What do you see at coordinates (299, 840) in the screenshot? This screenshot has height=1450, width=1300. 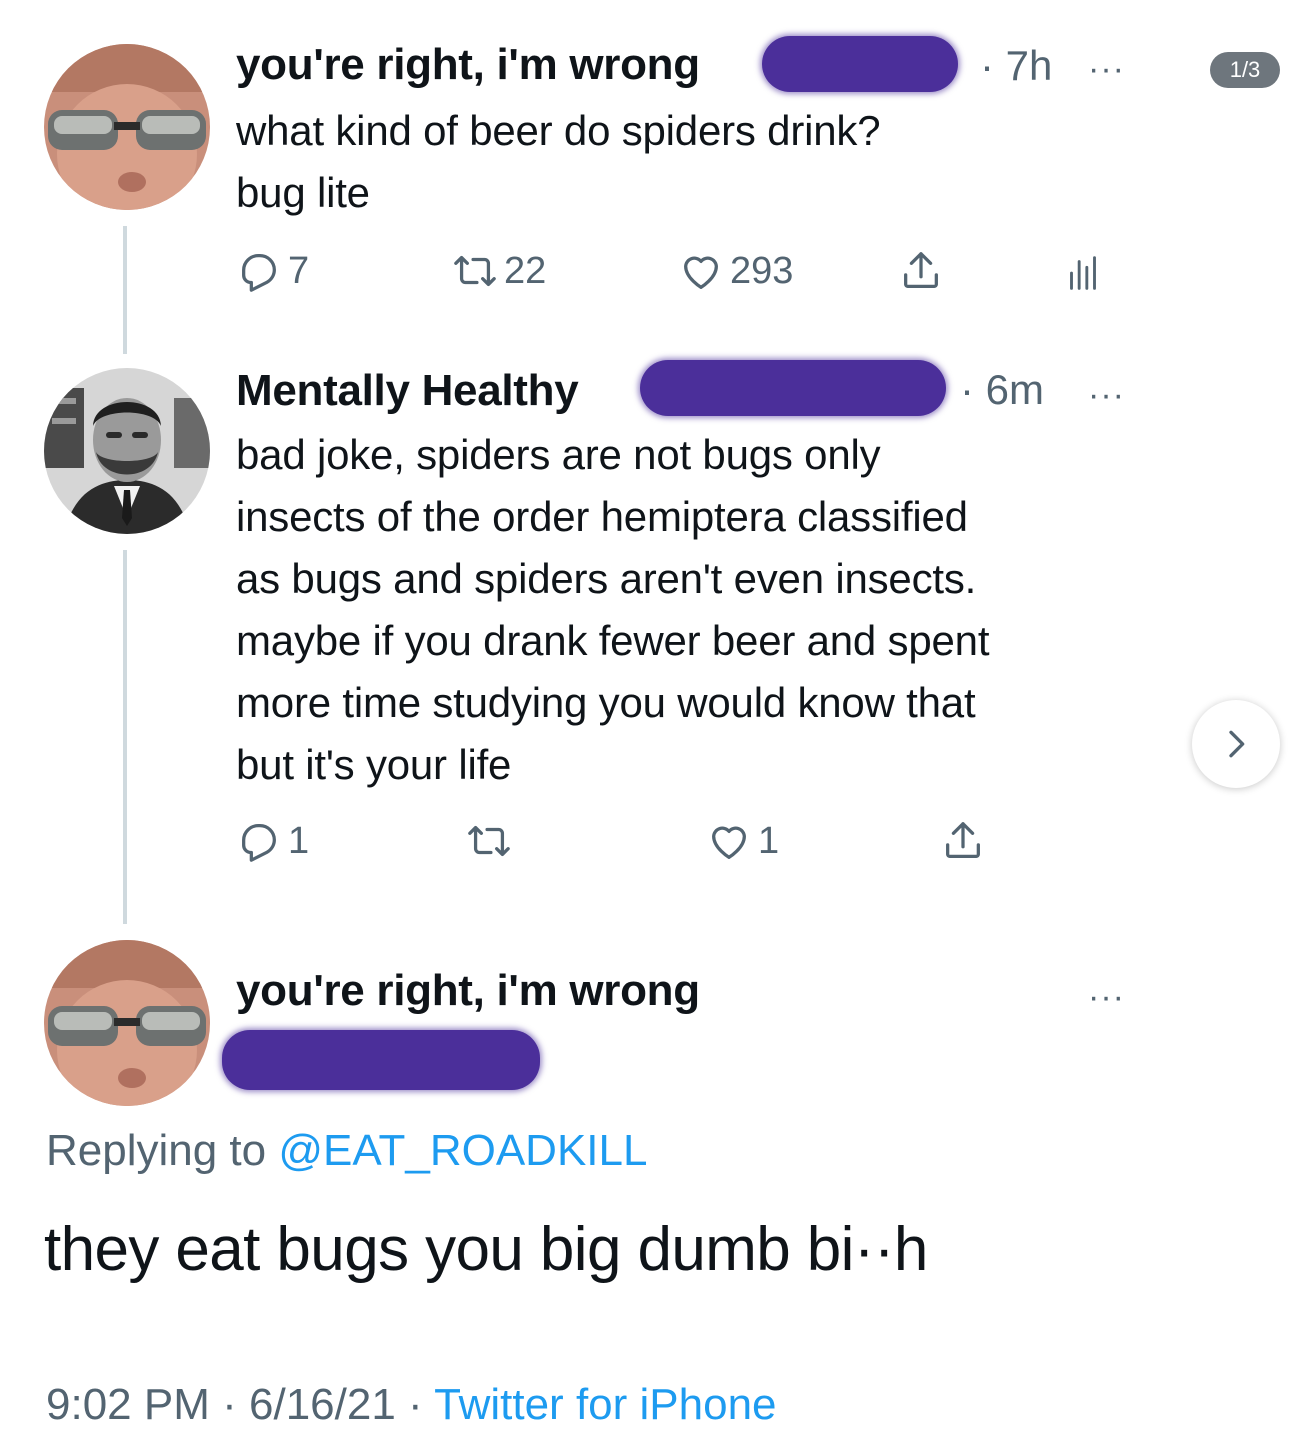 I see `reply-count: 1` at bounding box center [299, 840].